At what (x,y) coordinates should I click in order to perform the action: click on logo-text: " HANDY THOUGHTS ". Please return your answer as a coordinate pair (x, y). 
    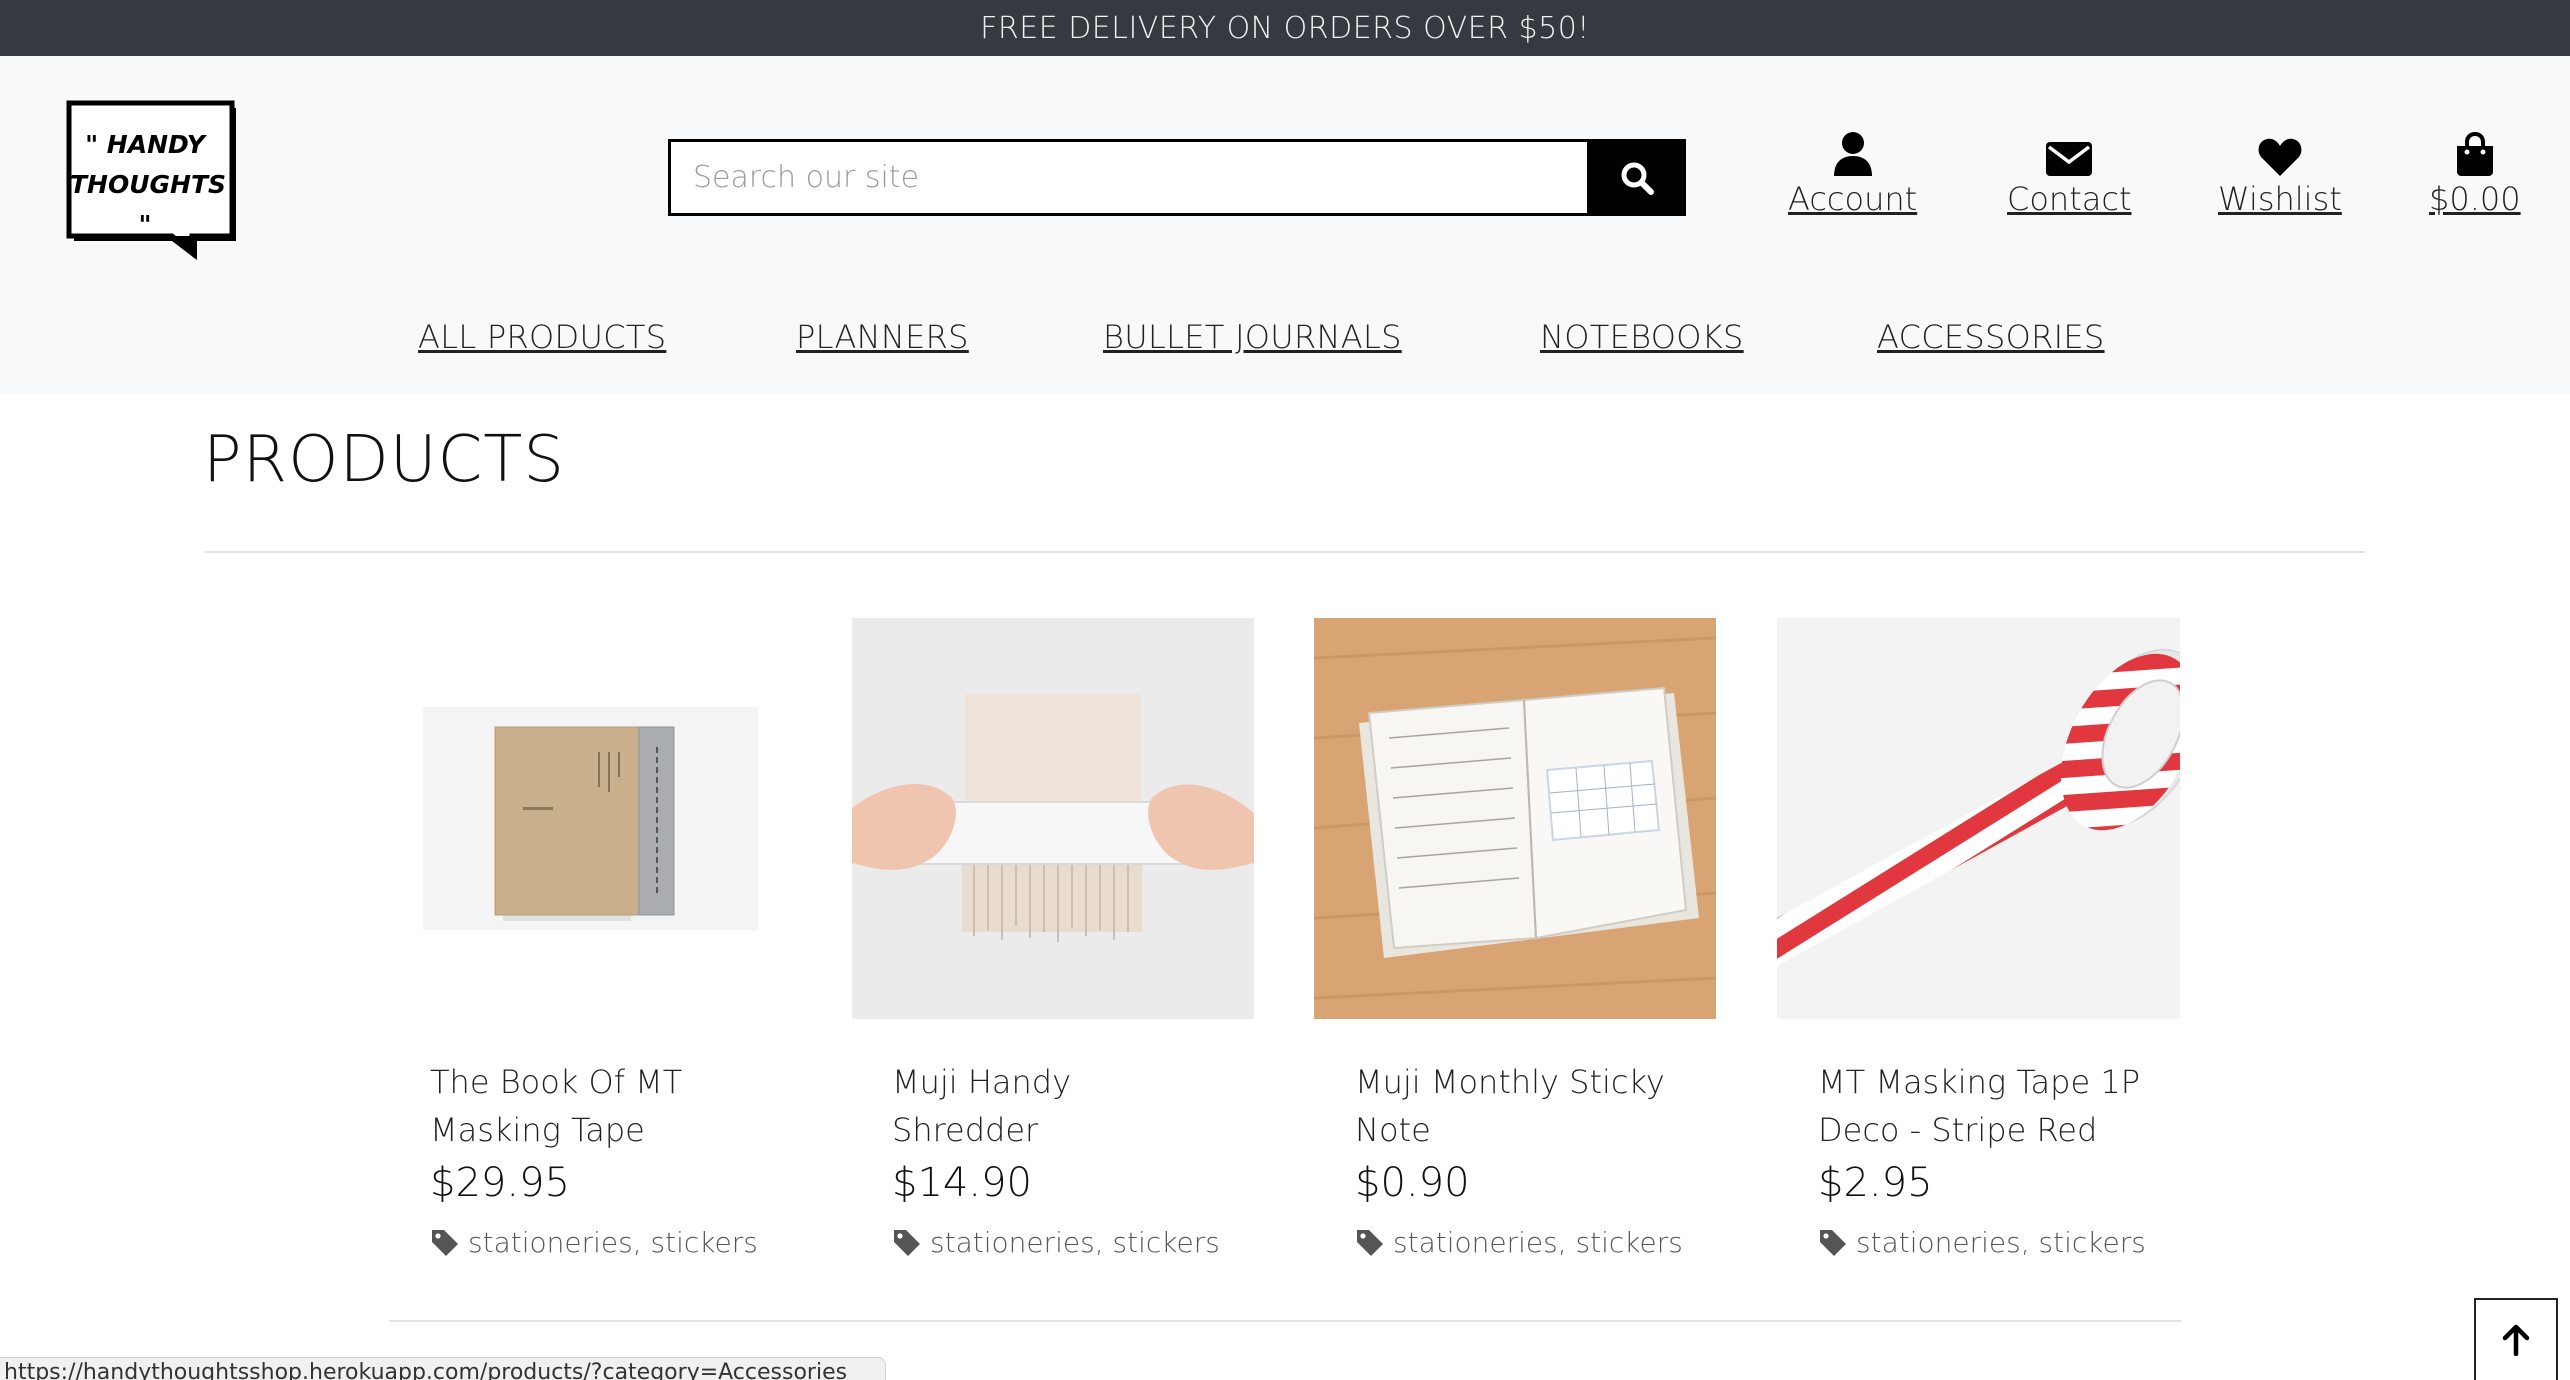
    Looking at the image, I should click on (148, 185).